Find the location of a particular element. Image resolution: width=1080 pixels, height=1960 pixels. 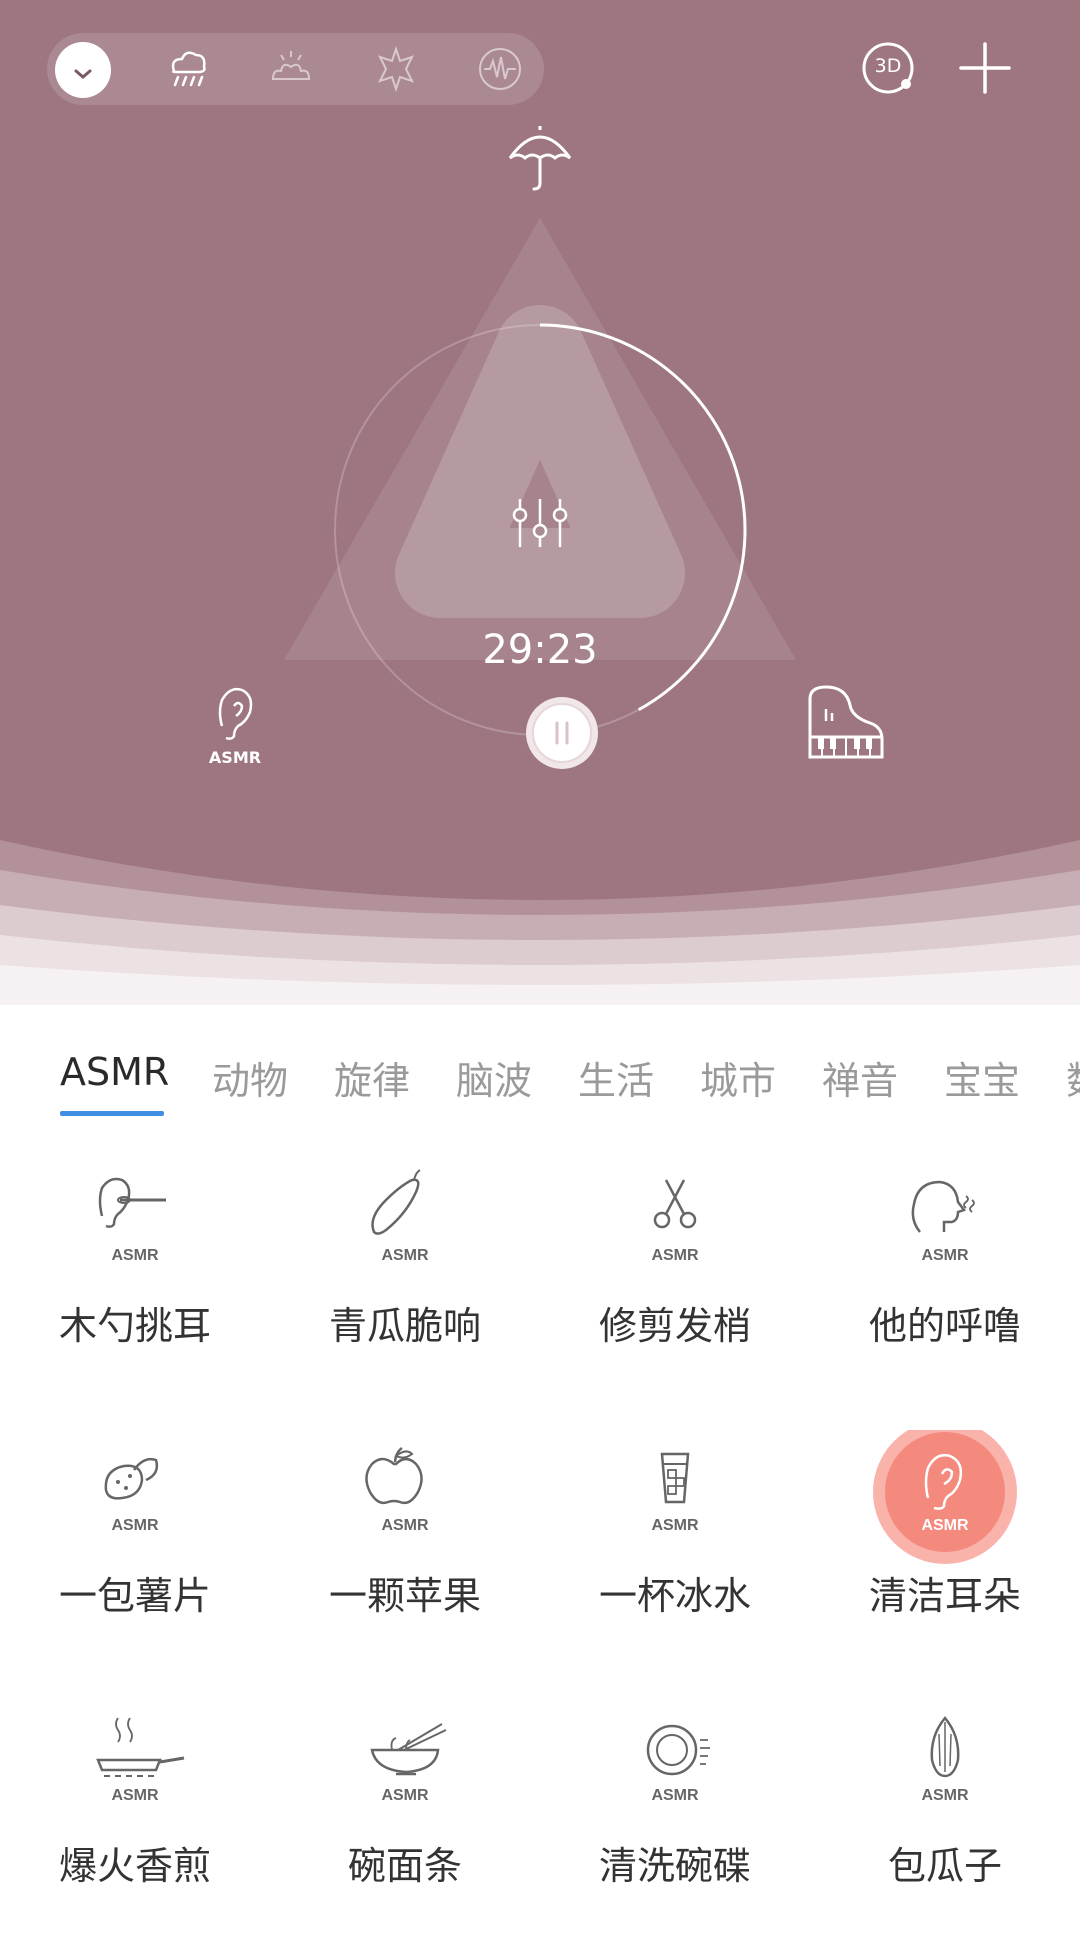

tab-7: 宝宝 is located at coordinates (982, 1077).